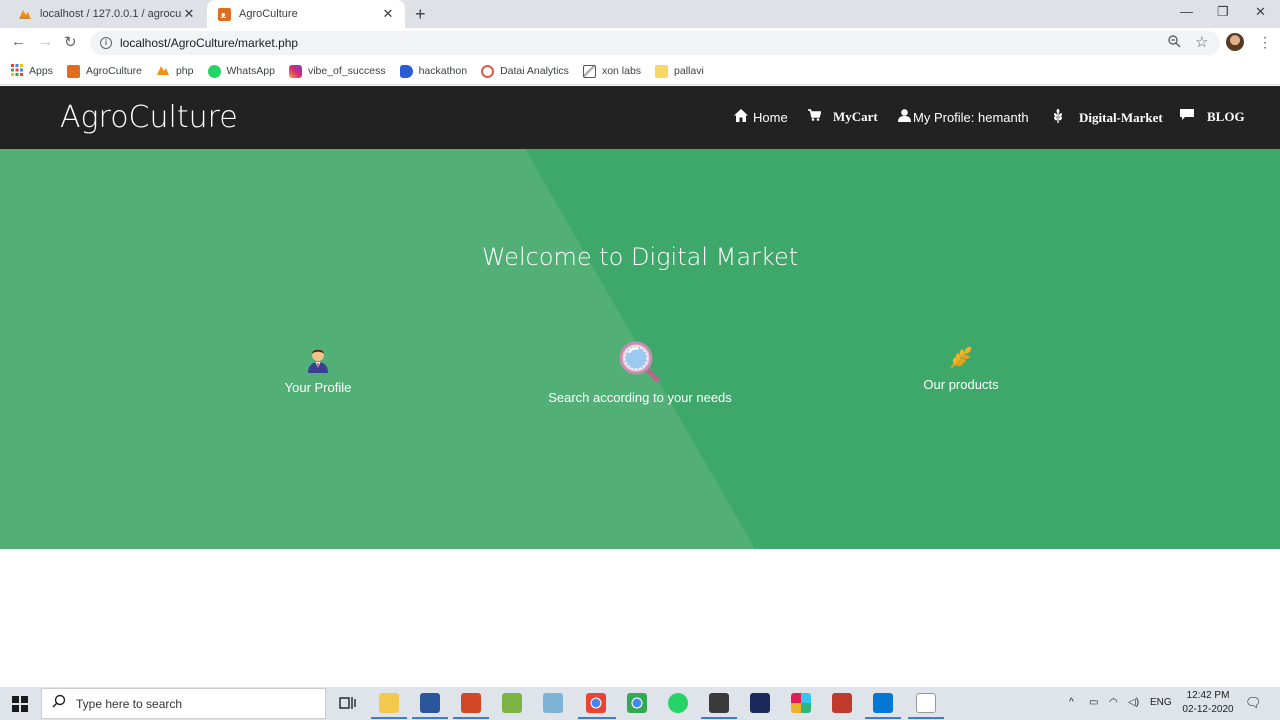 The height and width of the screenshot is (720, 1280). I want to click on nav-blog: BLOG, so click(1212, 117).